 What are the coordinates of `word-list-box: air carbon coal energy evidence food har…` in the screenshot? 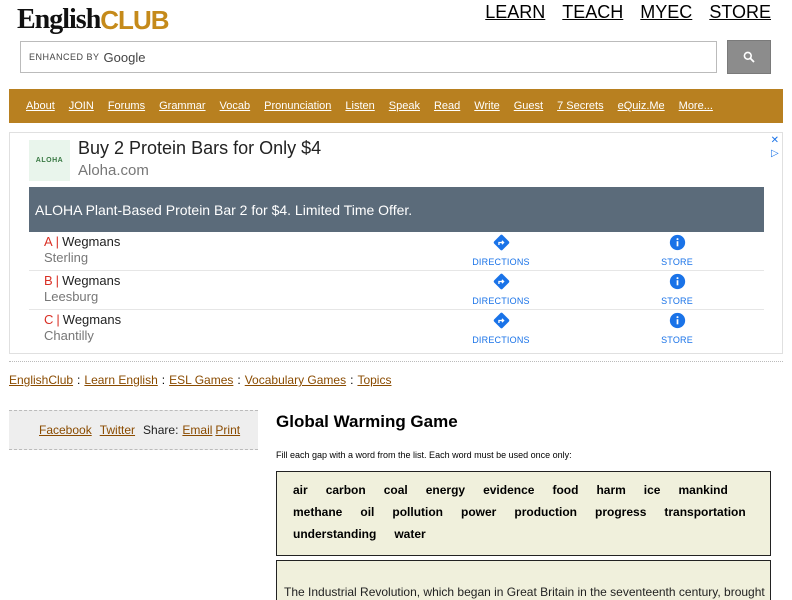 It's located at (523, 513).